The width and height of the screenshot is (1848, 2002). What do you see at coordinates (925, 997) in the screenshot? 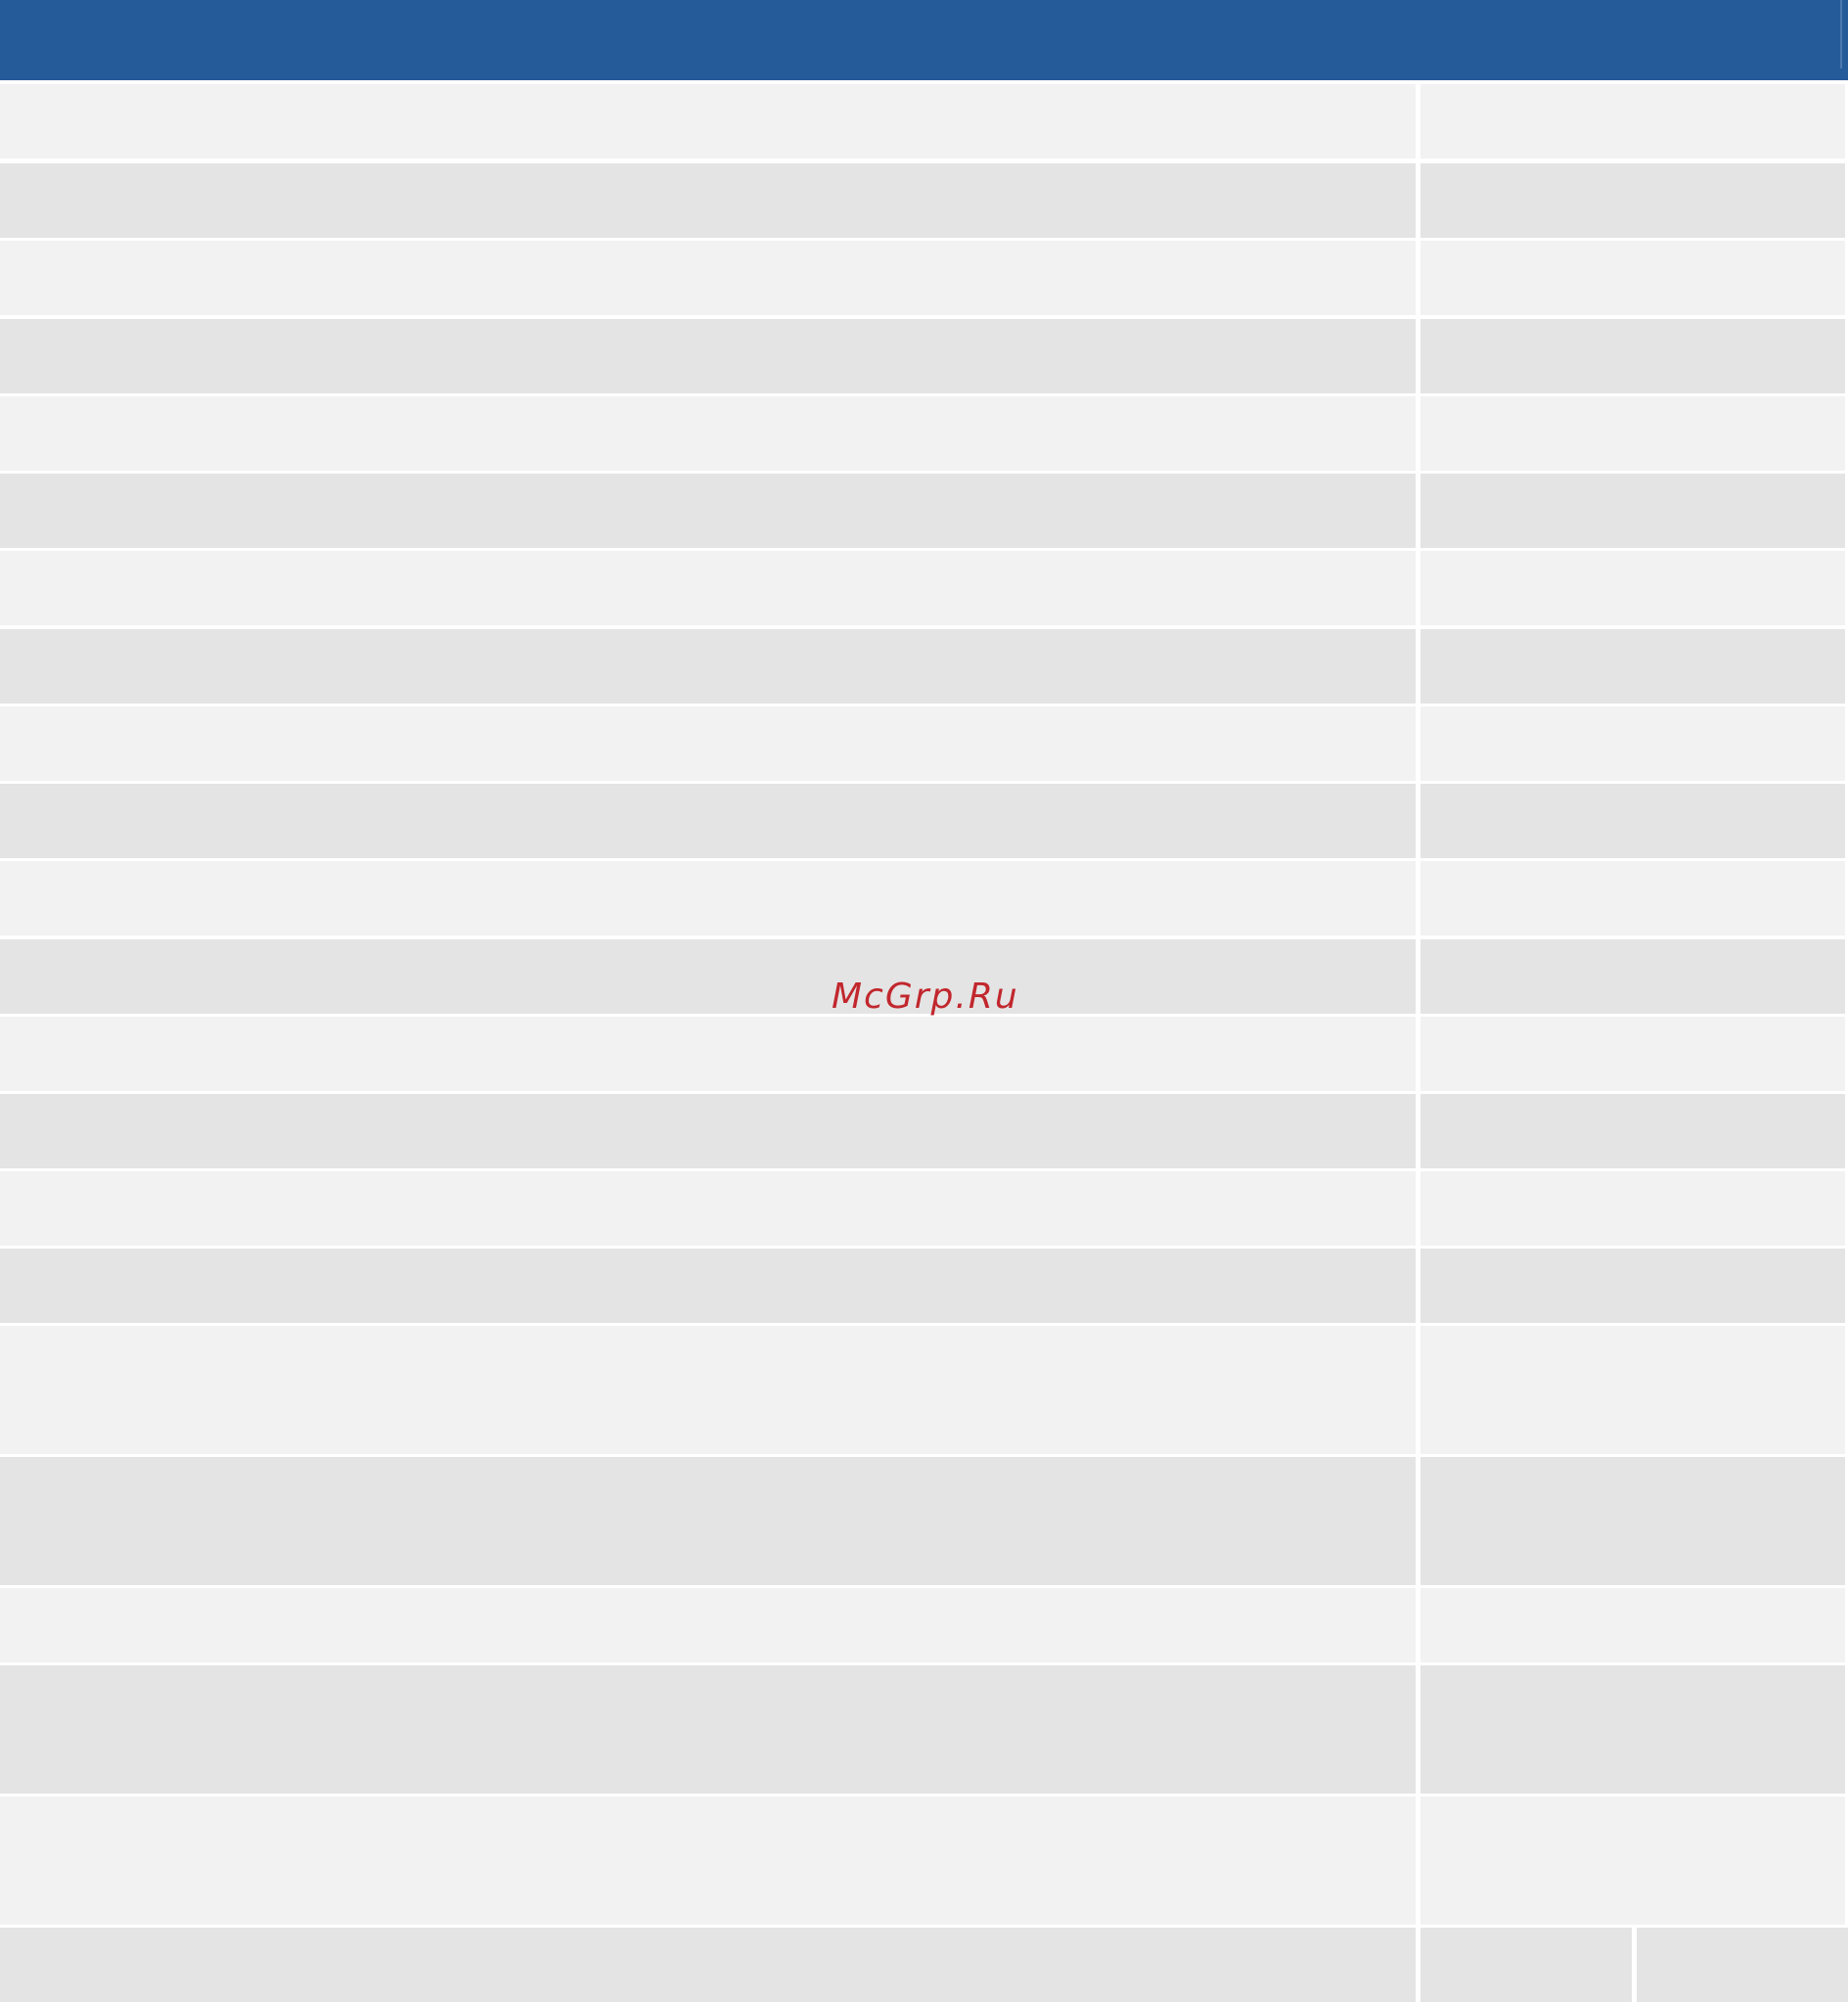
I see `watermark-text: McGrp.Ru` at bounding box center [925, 997].